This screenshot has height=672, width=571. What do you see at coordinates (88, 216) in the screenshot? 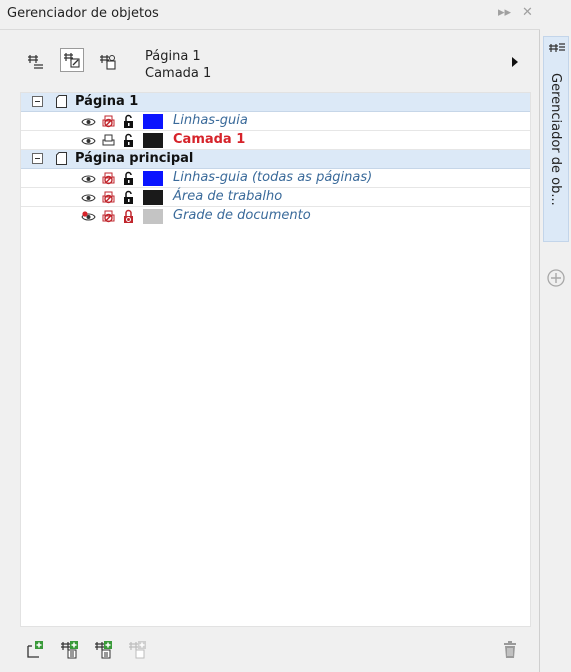
I see `visibility-eye-hidden-icon` at bounding box center [88, 216].